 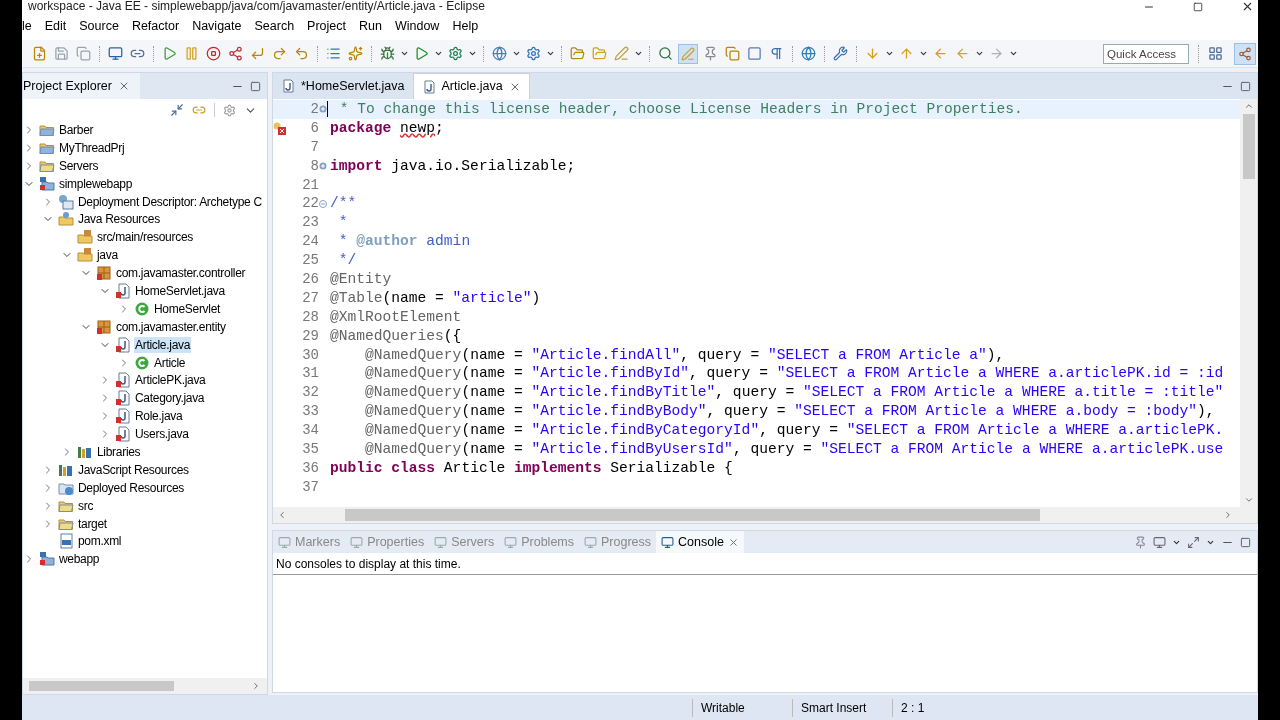 What do you see at coordinates (61, 53) in the screenshot?
I see `save-icon` at bounding box center [61, 53].